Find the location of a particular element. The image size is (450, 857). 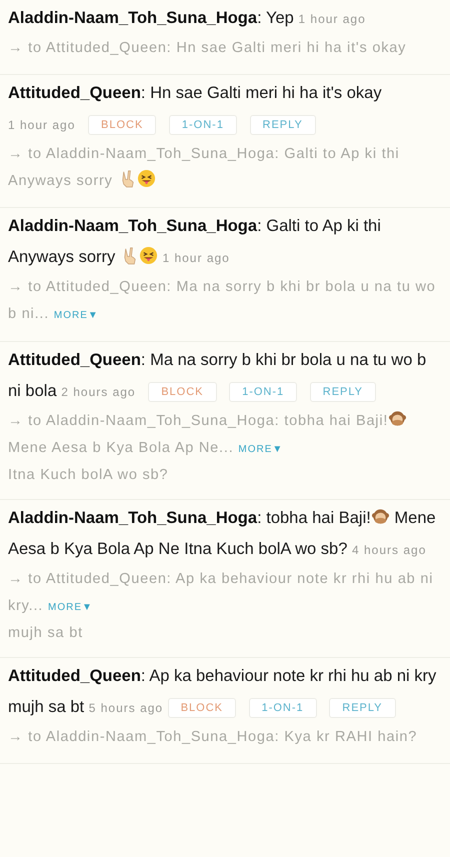

timestamp: 2 hours ago is located at coordinates (98, 392).